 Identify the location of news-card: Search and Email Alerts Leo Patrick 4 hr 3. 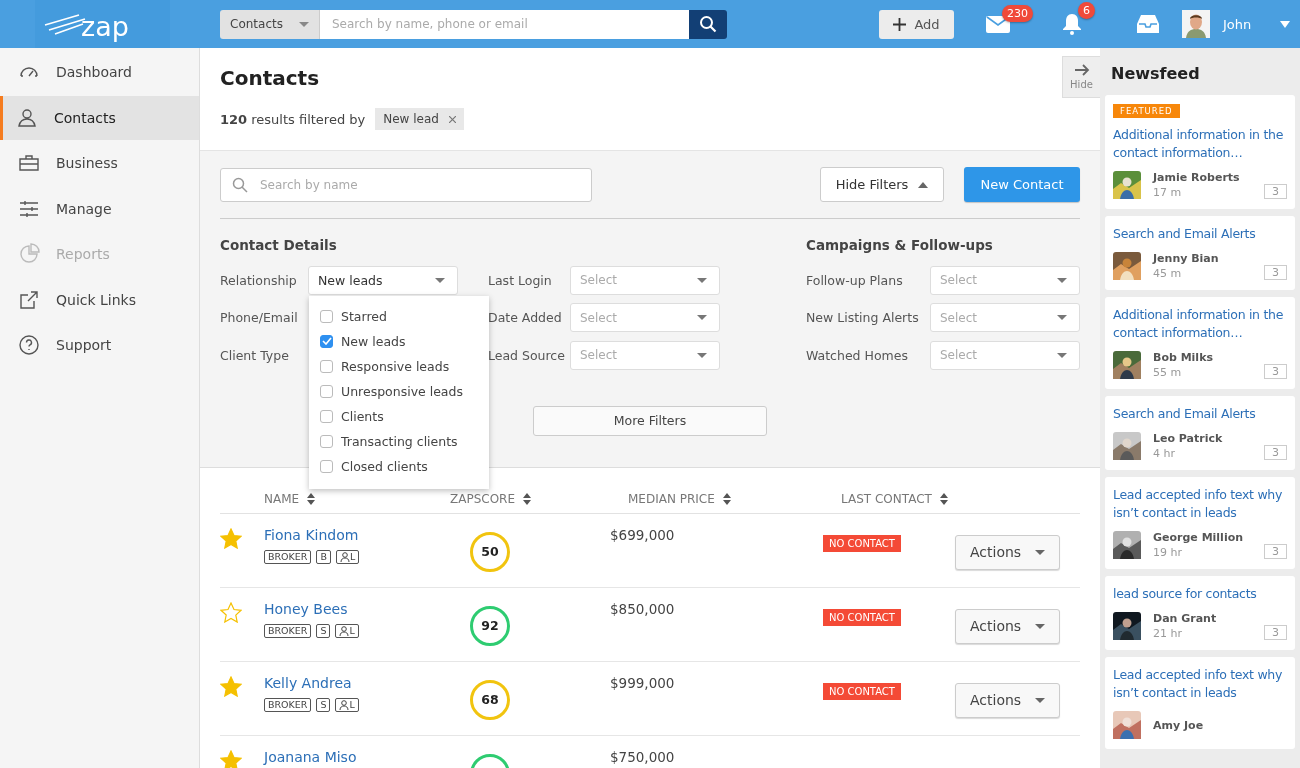
(1200, 433).